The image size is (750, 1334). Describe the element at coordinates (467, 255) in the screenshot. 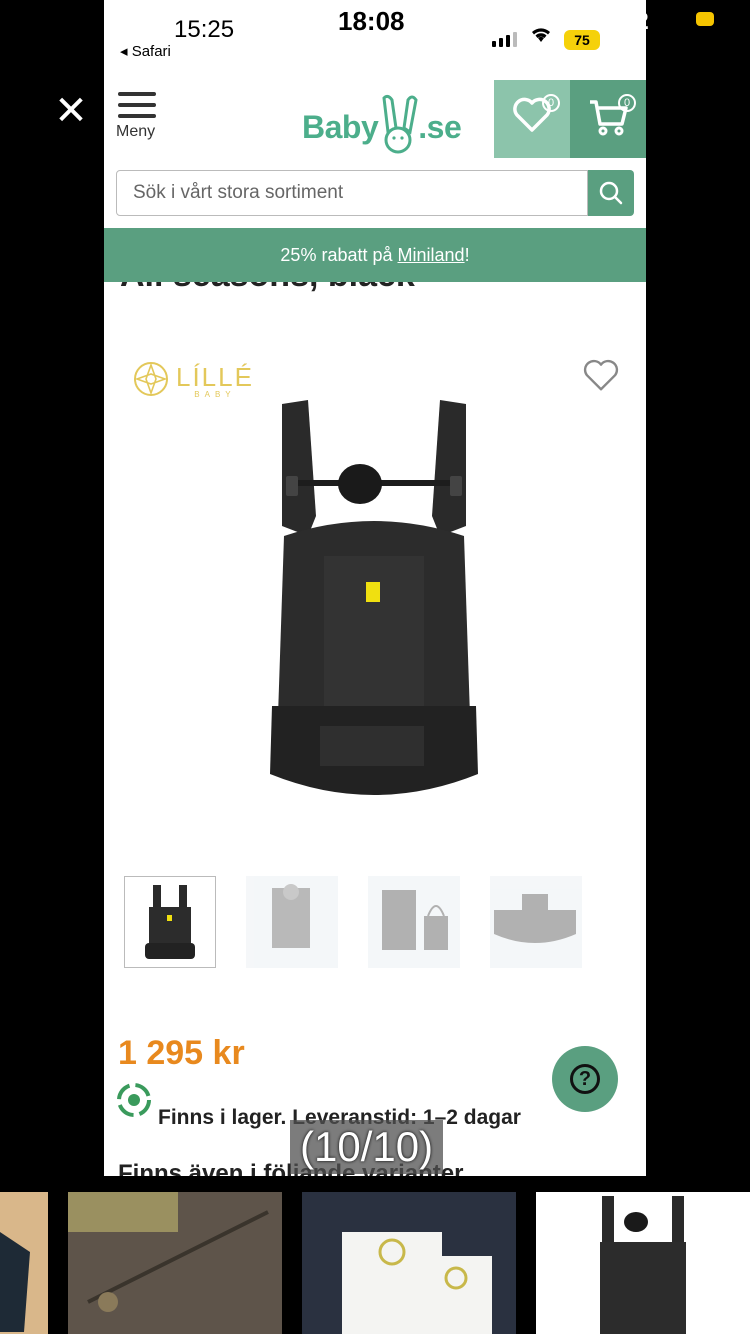

I see `promo-text-end: !` at that location.